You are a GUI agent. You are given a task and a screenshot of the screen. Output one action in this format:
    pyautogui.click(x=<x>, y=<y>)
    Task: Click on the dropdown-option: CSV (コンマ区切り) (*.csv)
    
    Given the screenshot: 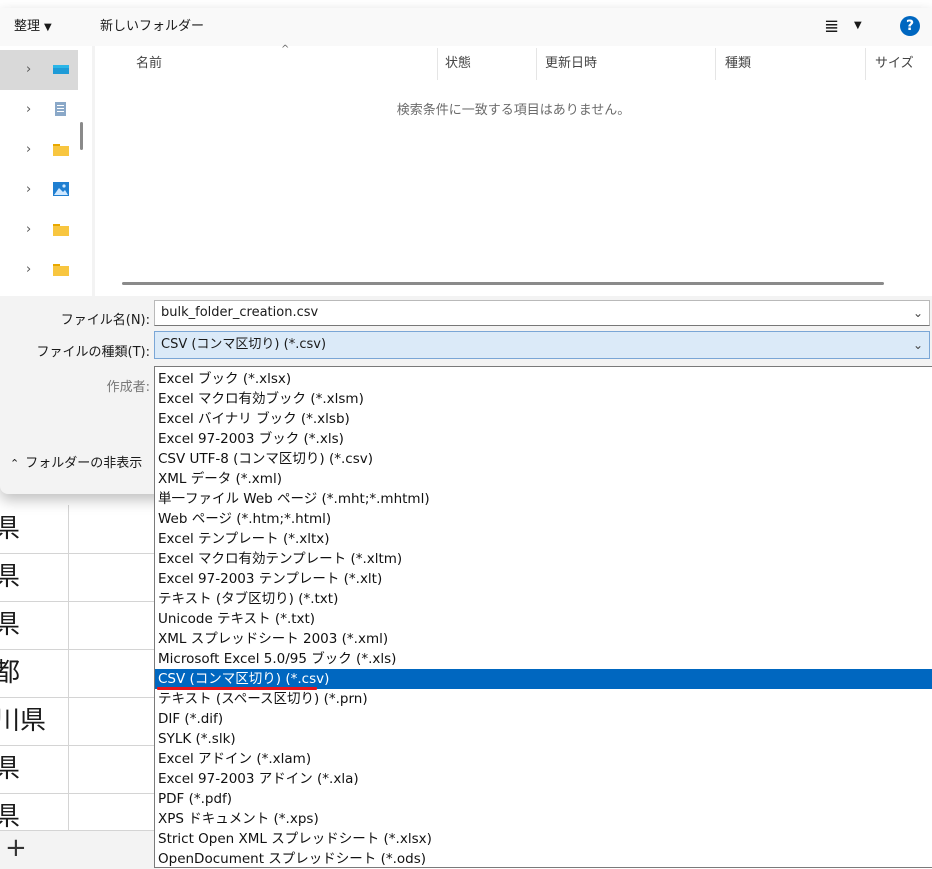 What is the action you would take?
    pyautogui.click(x=543, y=679)
    